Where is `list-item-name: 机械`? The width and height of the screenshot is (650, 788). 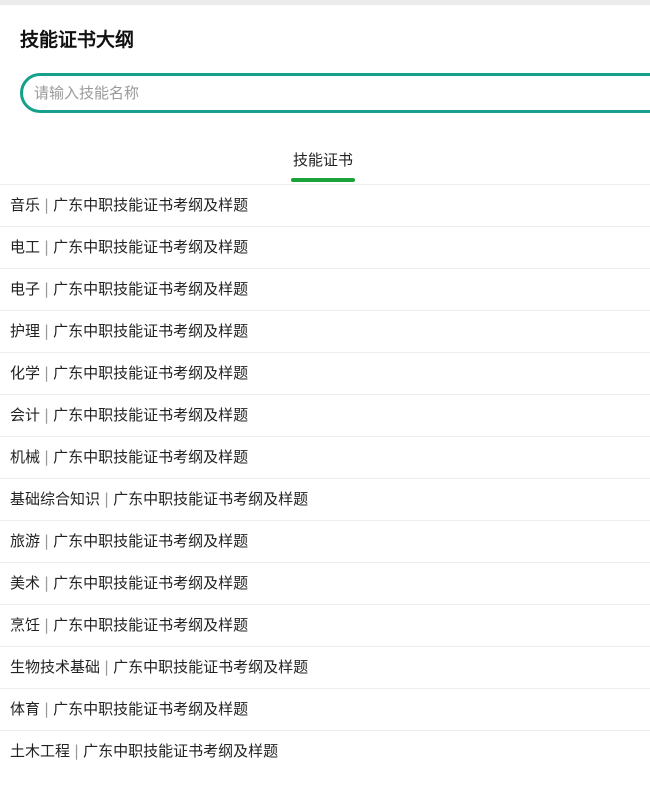 list-item-name: 机械 is located at coordinates (25, 457).